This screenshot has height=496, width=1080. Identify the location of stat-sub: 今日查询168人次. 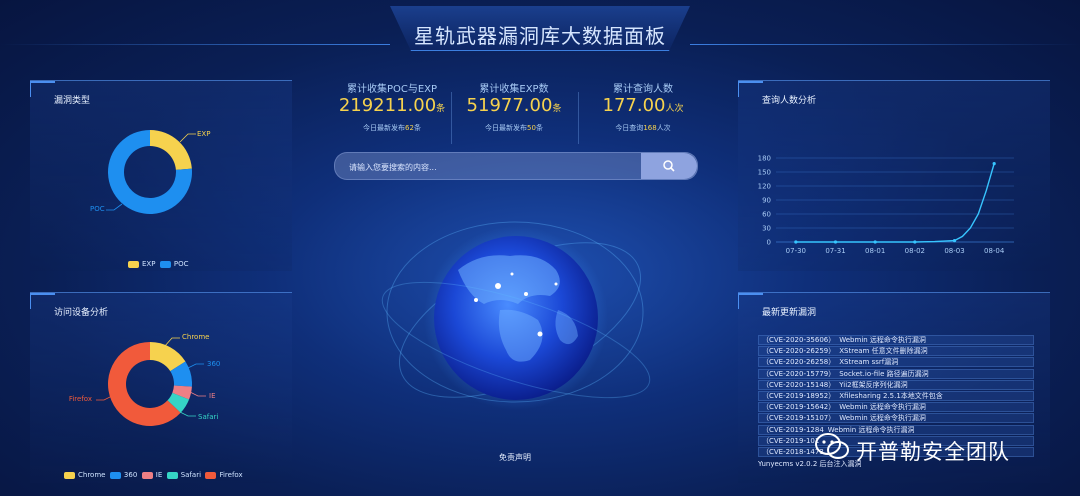
(643, 128).